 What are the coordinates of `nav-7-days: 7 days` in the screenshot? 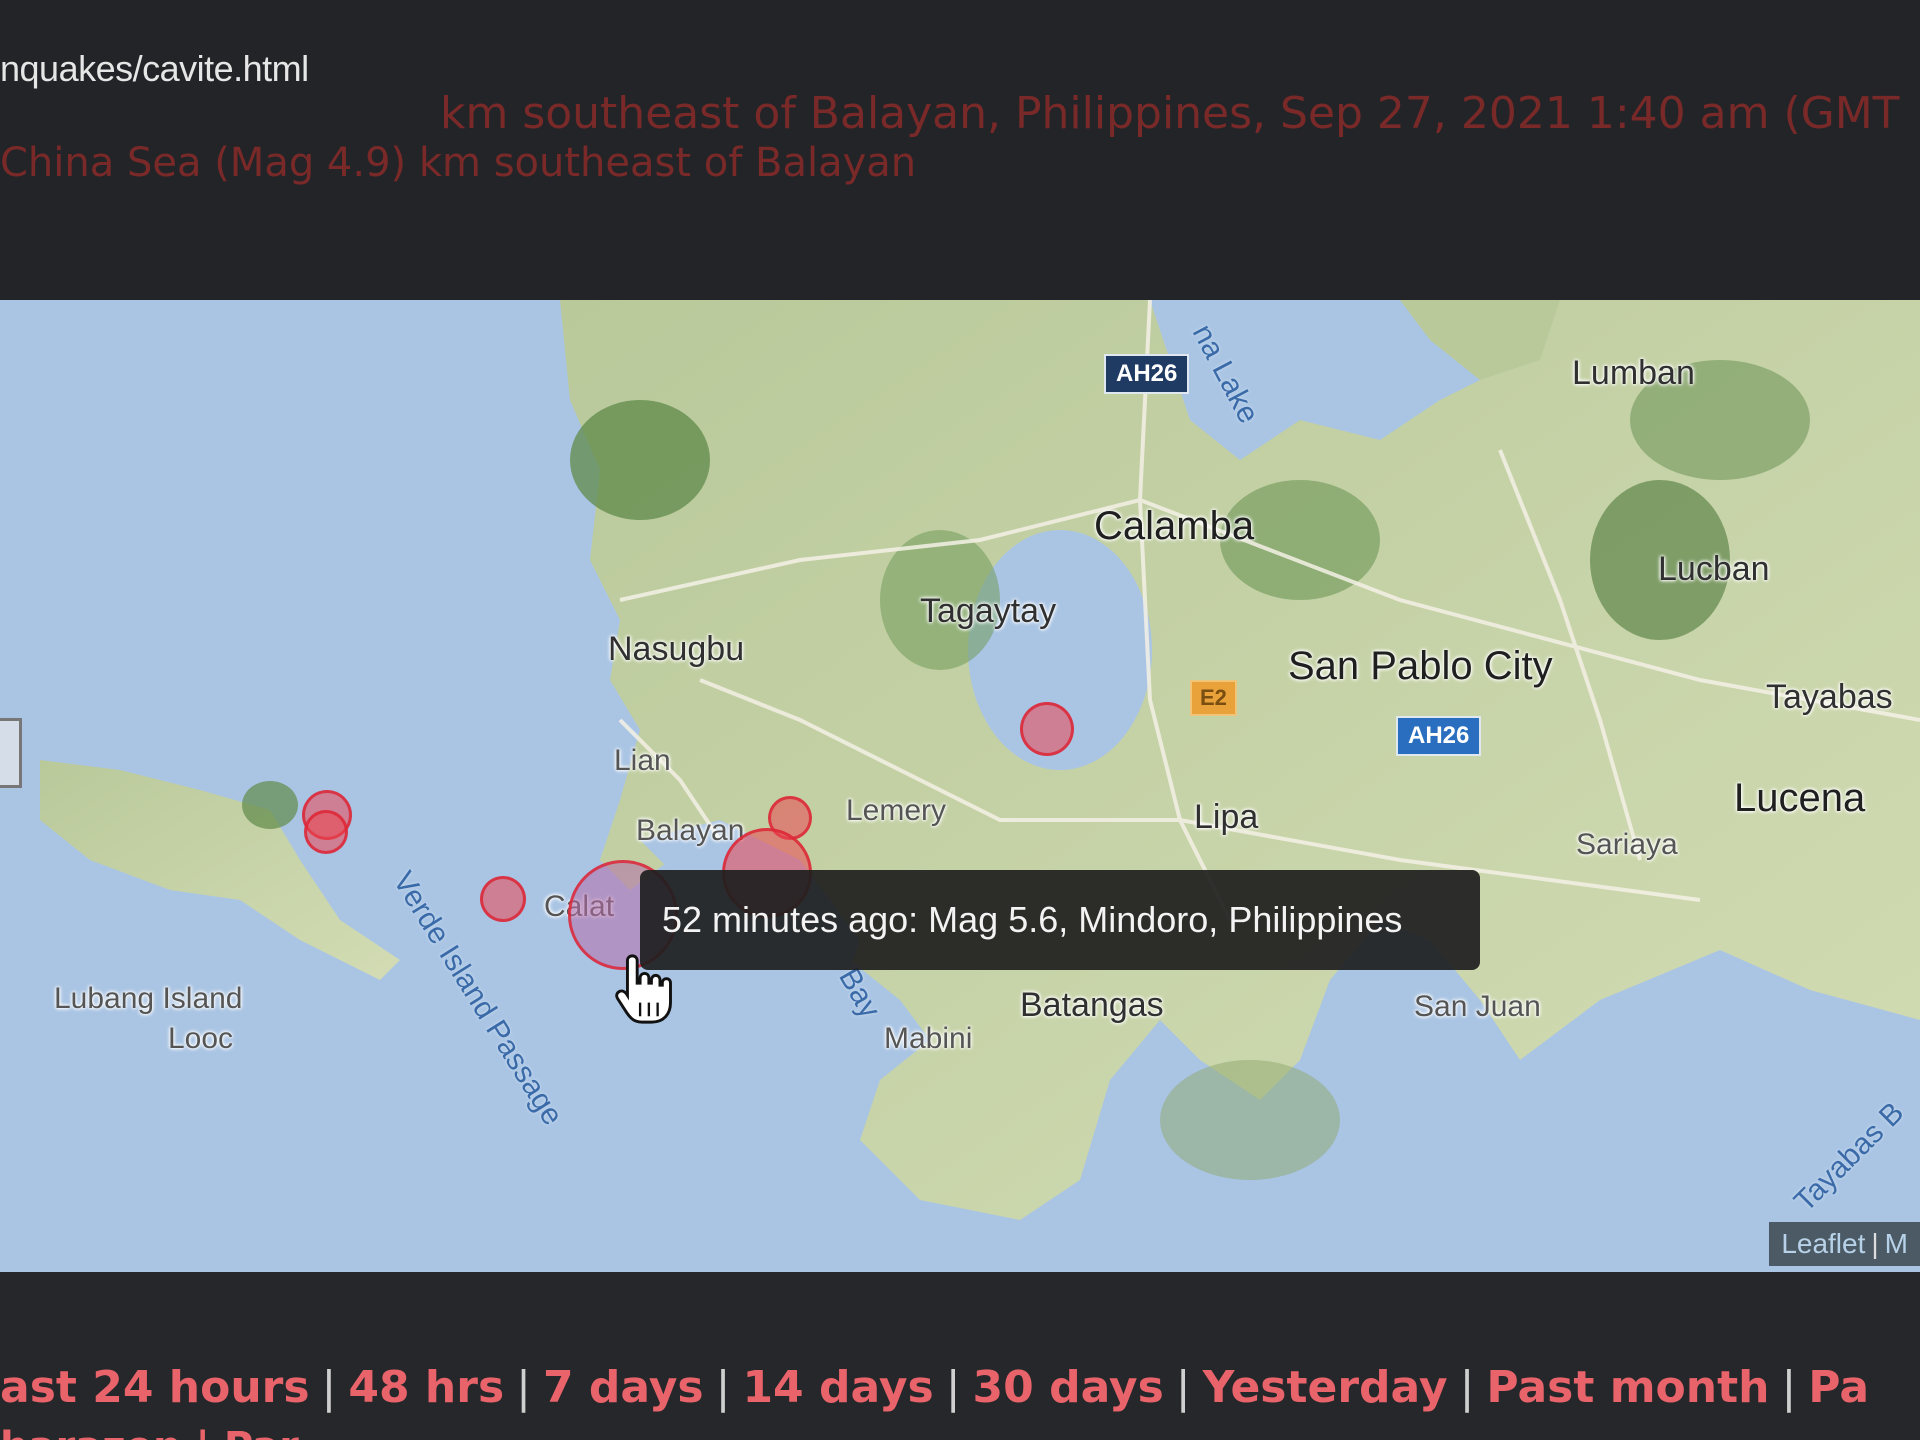 It's located at (623, 1387).